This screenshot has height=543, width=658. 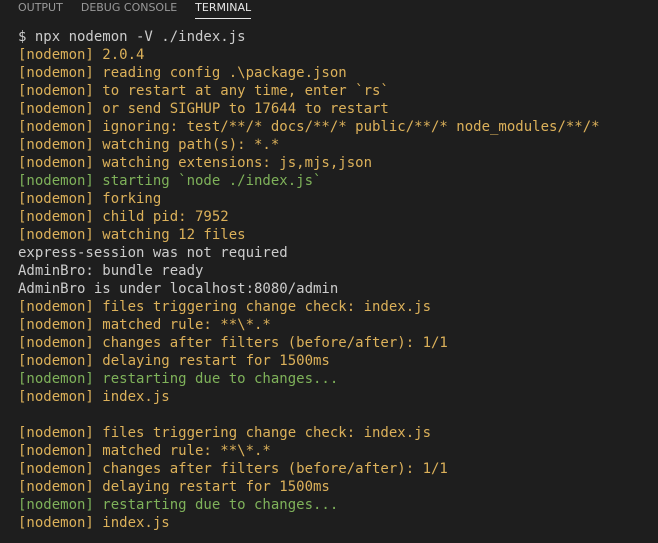 I want to click on terminal-line: [nodemon] child pid: 7952, so click(x=123, y=217).